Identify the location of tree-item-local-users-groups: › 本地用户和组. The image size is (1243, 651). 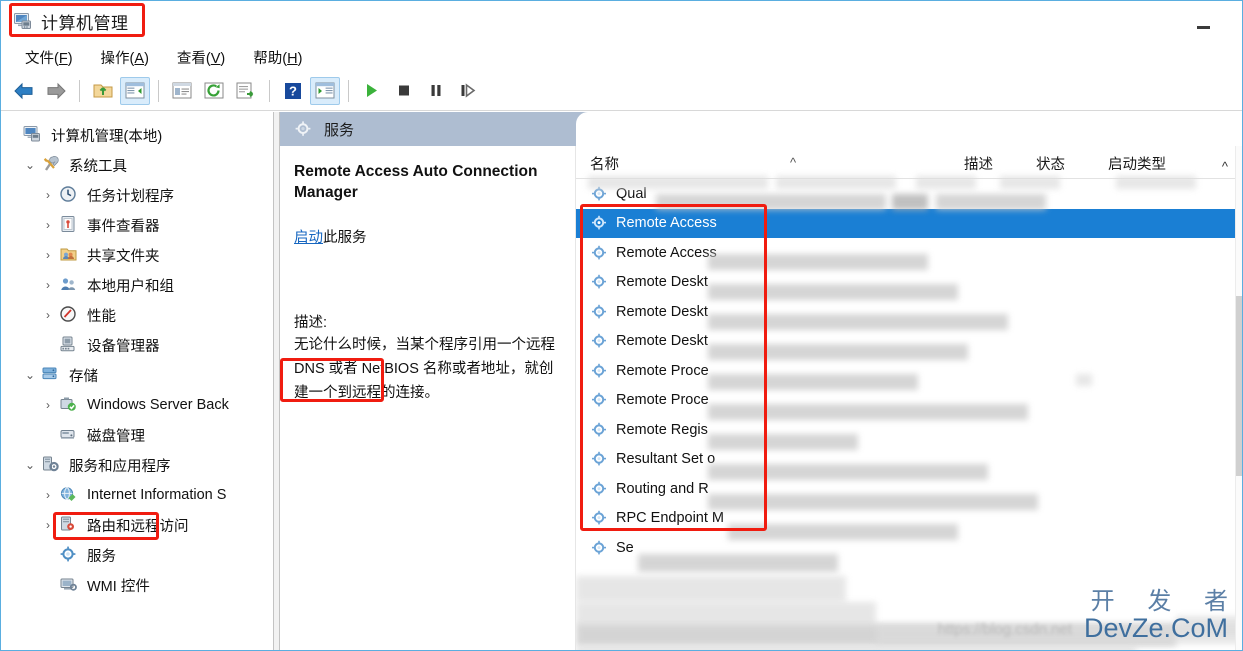
(137, 285).